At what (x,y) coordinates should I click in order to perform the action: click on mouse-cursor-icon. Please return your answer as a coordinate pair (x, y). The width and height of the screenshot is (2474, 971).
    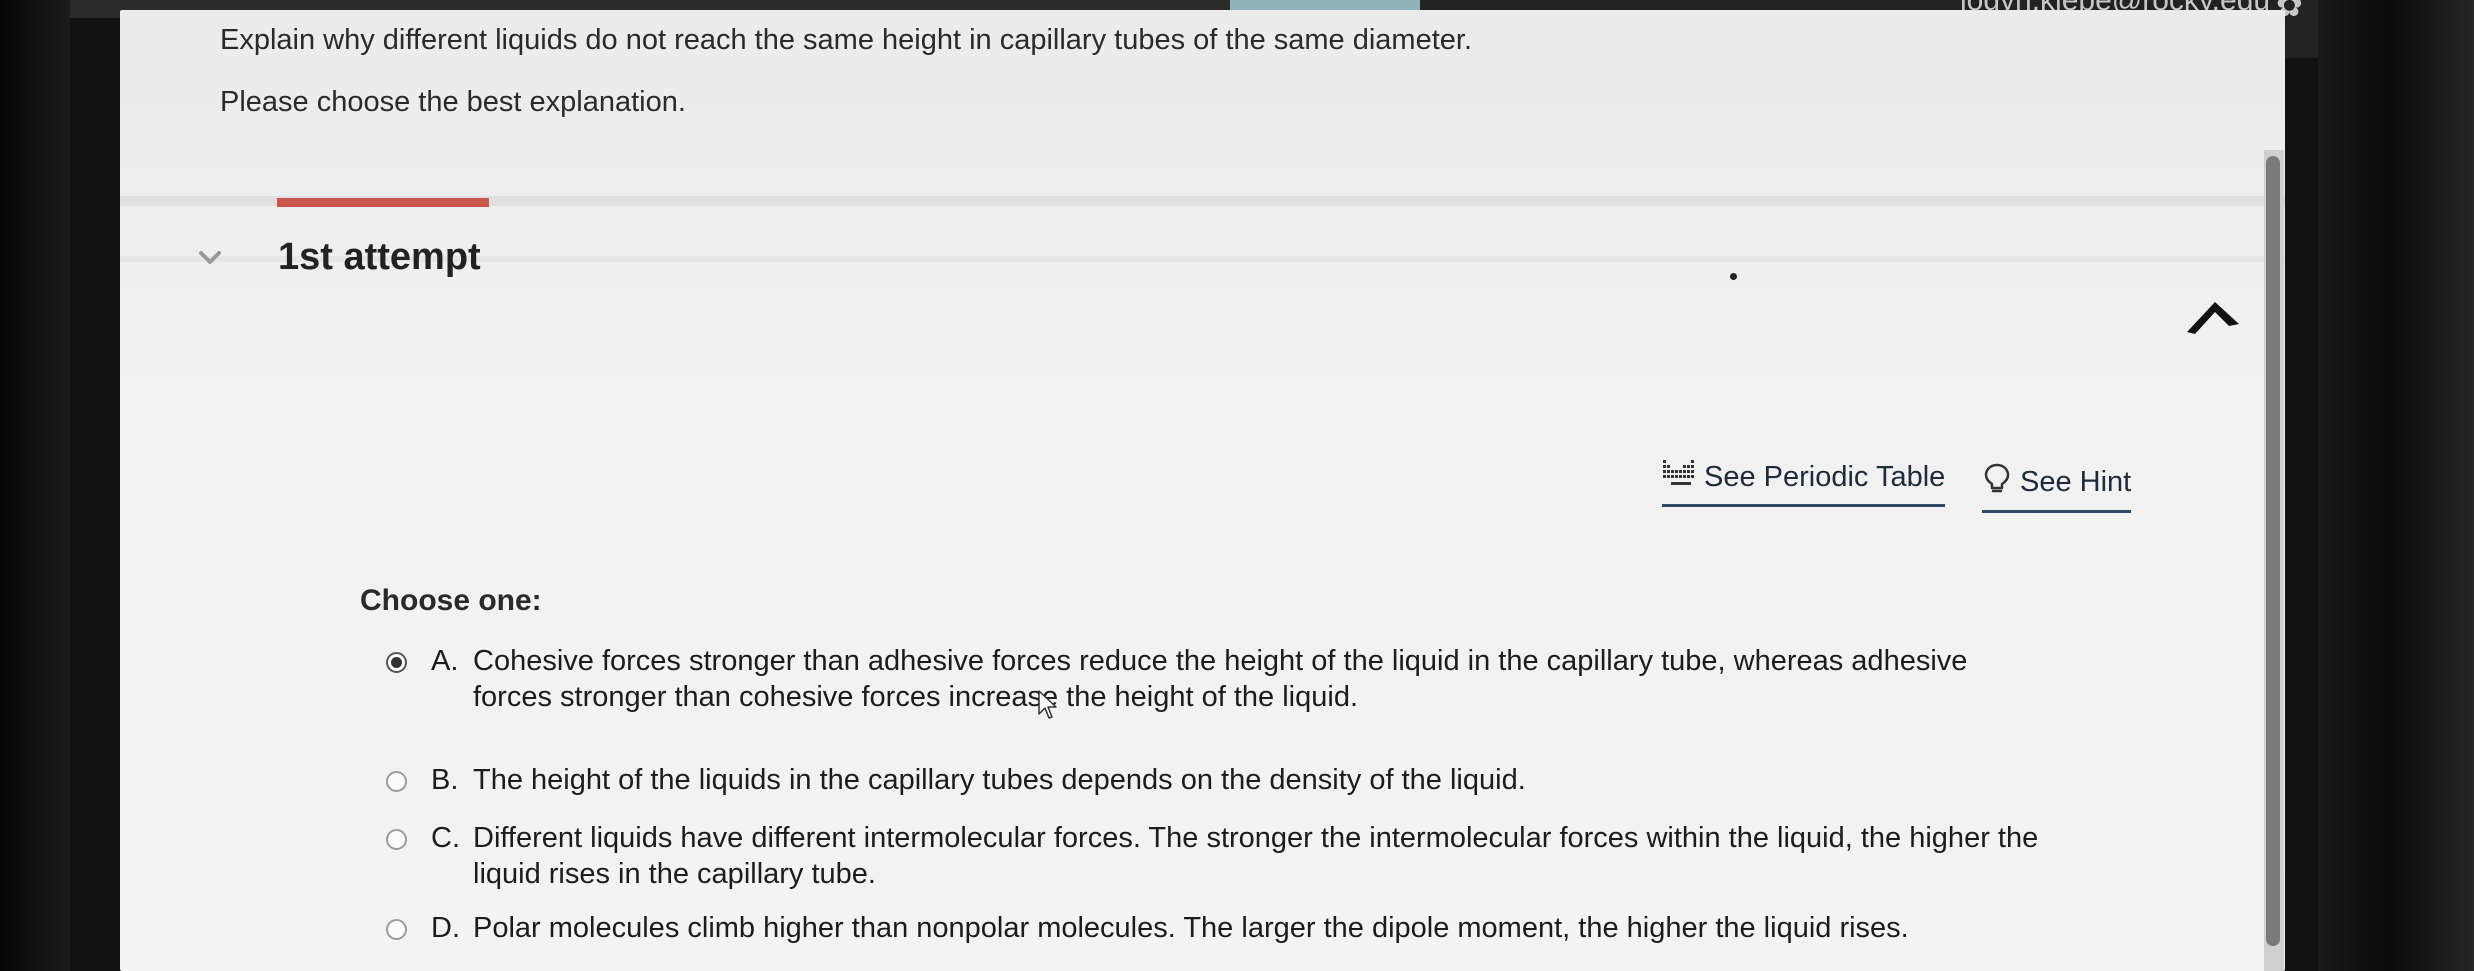
    Looking at the image, I should click on (1048, 705).